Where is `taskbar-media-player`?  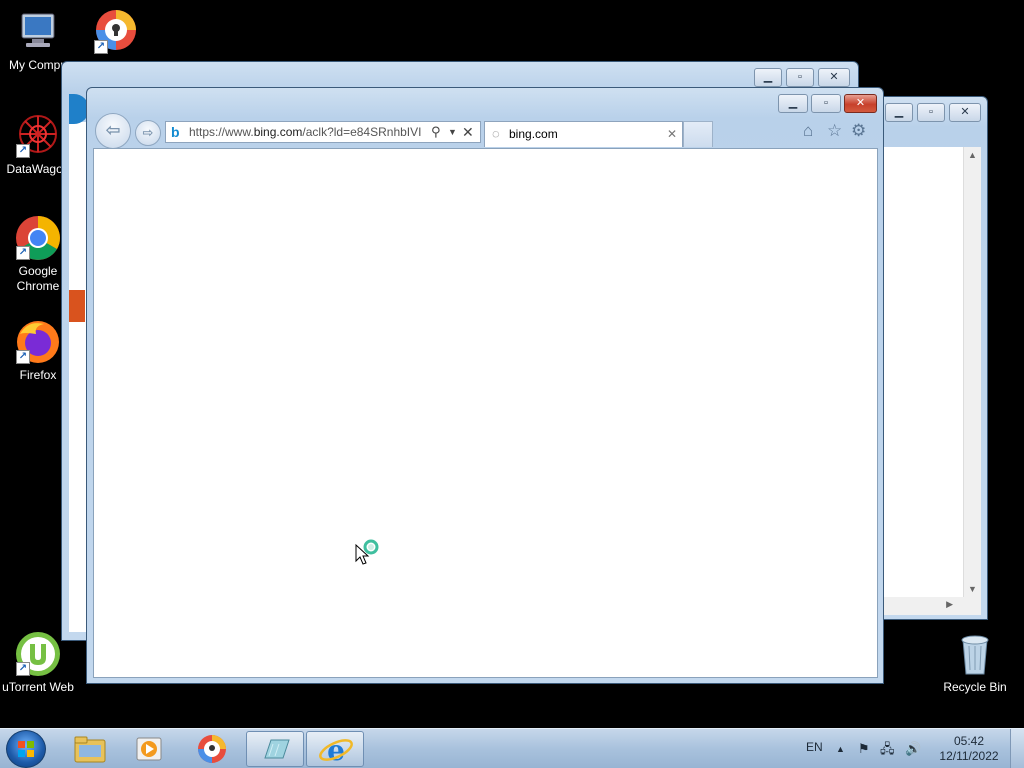
taskbar-media-player is located at coordinates (149, 749).